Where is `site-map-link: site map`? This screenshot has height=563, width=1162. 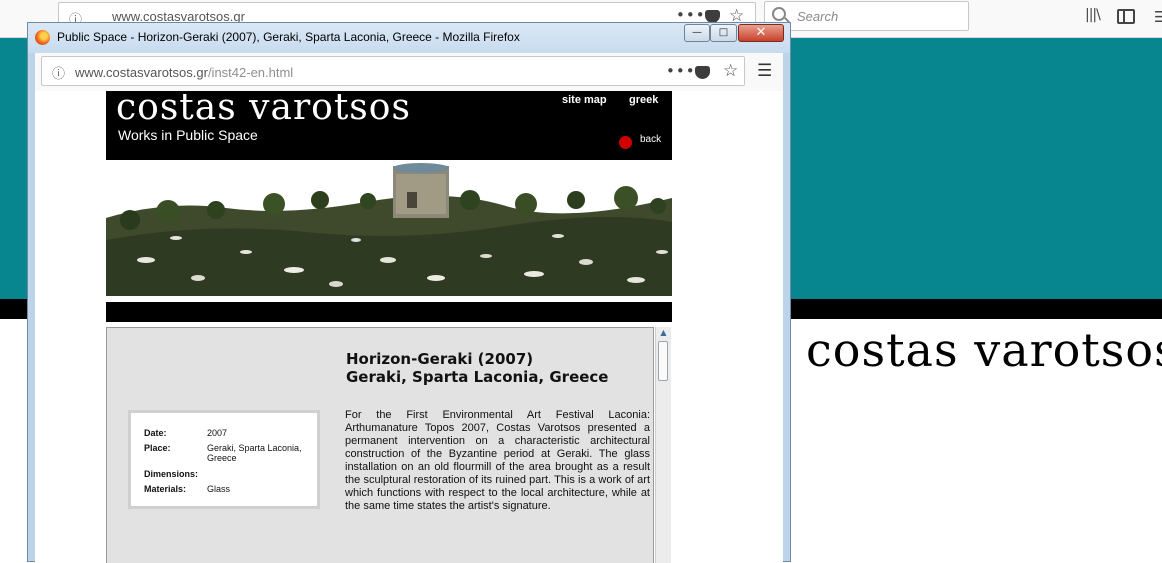 site-map-link: site map is located at coordinates (584, 100).